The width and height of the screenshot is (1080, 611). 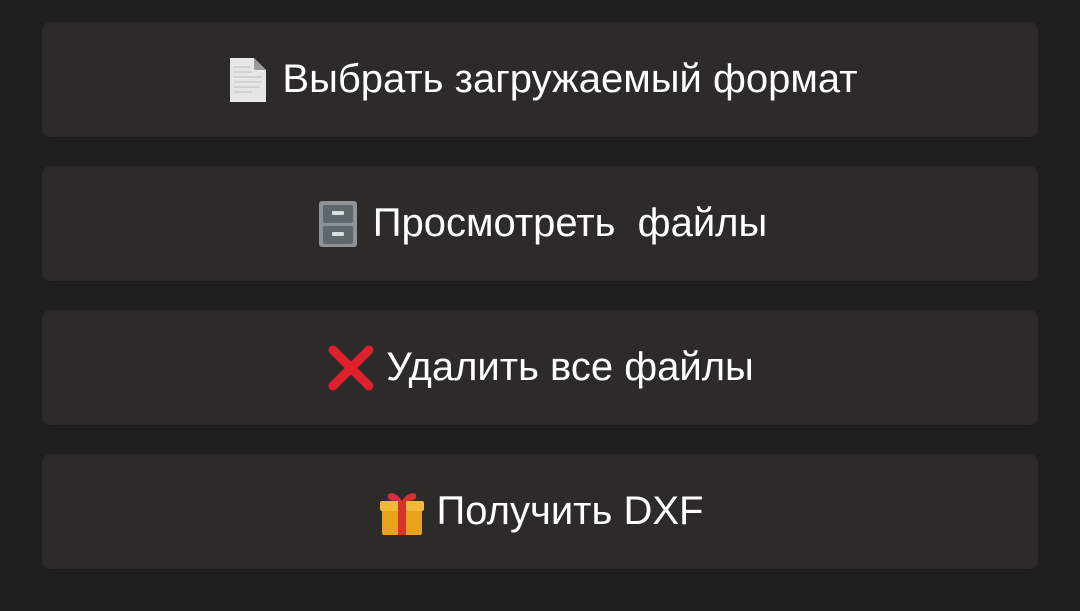 I want to click on page-document-icon, so click(x=247, y=80).